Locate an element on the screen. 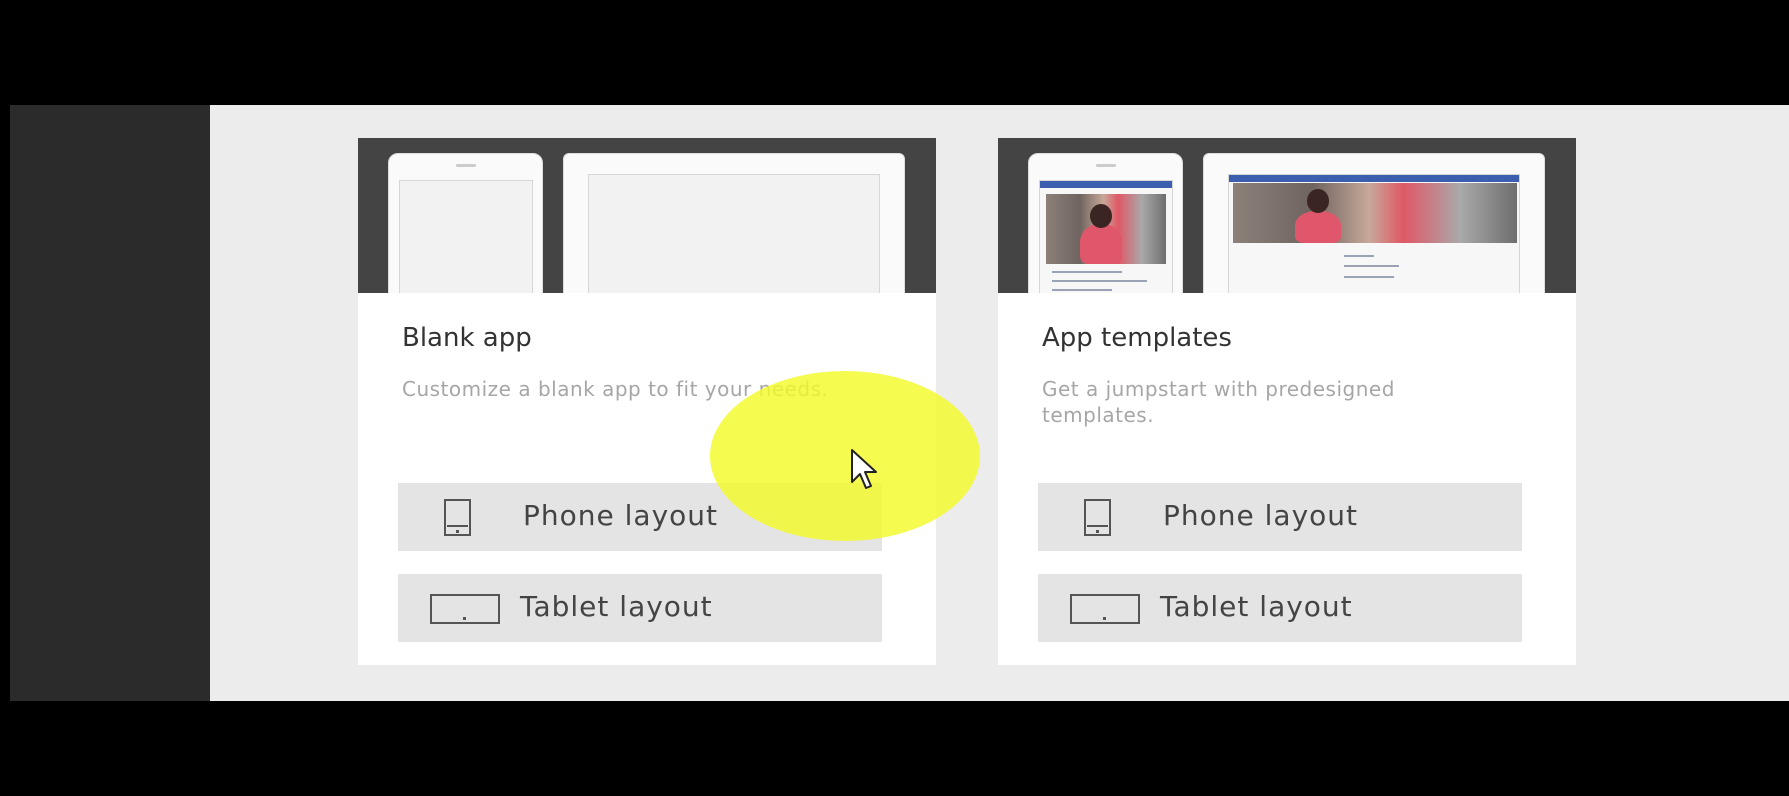 Image resolution: width=1789 pixels, height=796 pixels. blank-phone-preview is located at coordinates (465, 223).